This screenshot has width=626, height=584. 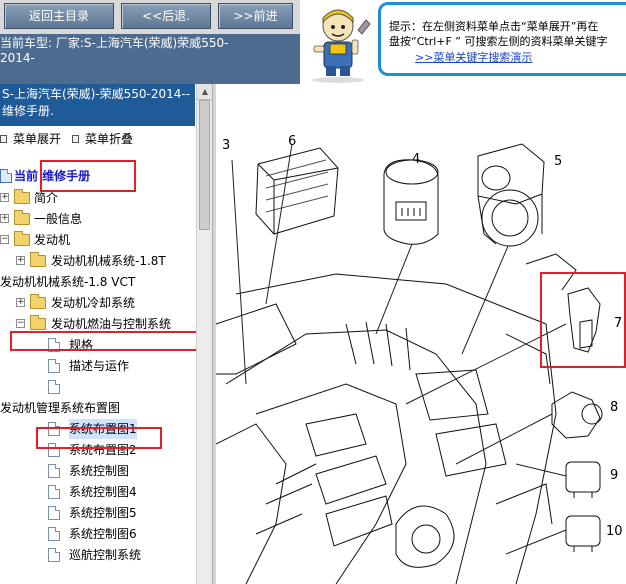 What do you see at coordinates (111, 324) in the screenshot?
I see `tree-item-label: 发动机燃油与控制系统` at bounding box center [111, 324].